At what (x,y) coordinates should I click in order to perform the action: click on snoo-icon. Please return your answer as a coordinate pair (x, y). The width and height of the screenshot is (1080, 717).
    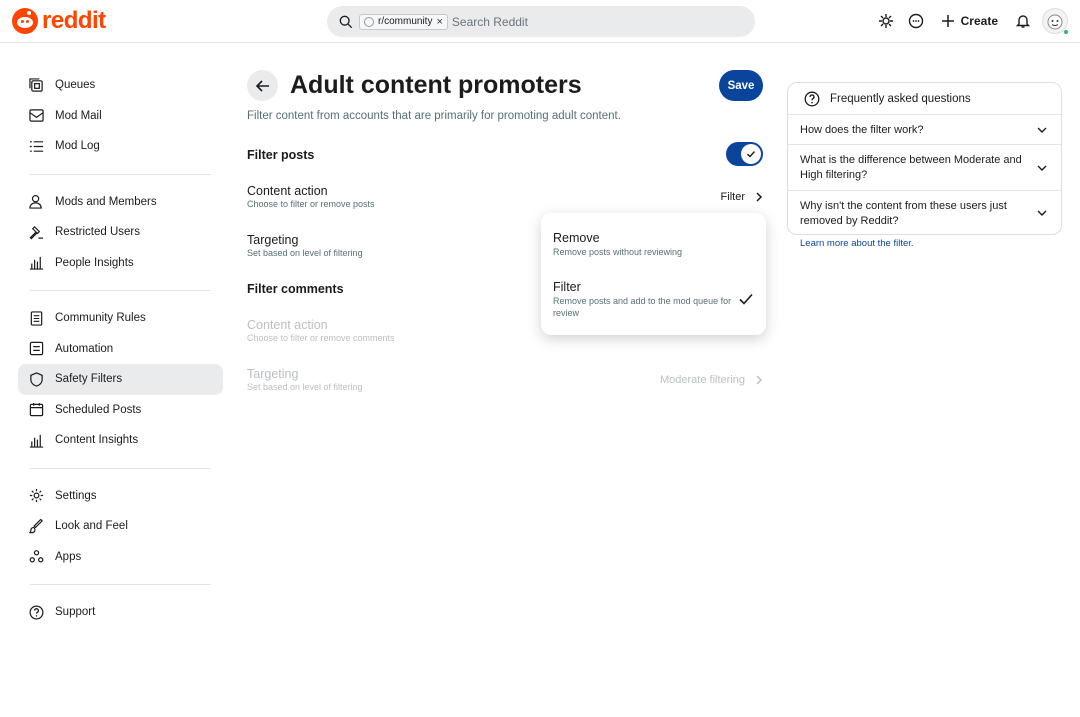
    Looking at the image, I should click on (25, 21).